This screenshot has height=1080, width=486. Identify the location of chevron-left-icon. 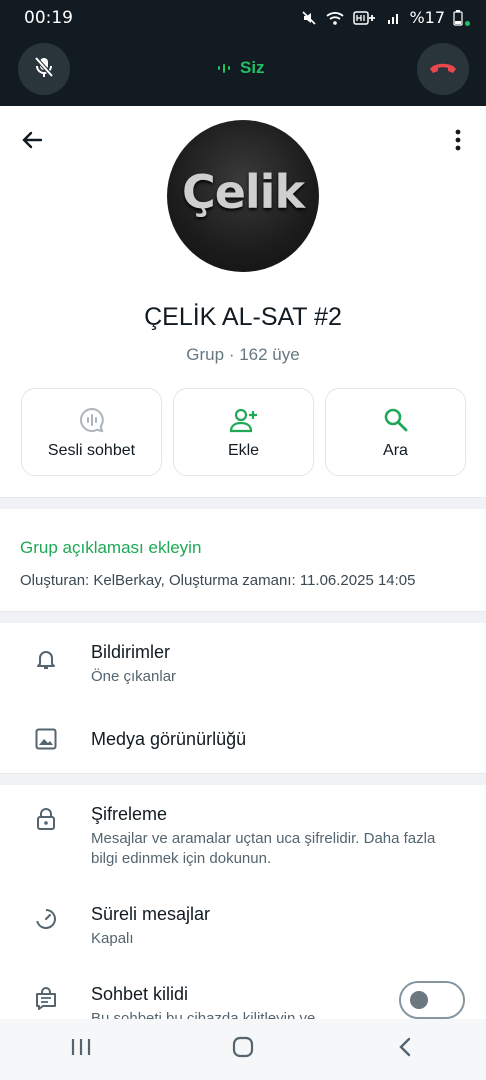
(405, 1049).